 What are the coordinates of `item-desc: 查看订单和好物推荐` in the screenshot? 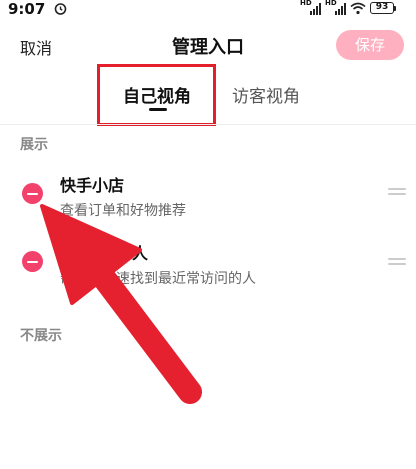 It's located at (123, 211).